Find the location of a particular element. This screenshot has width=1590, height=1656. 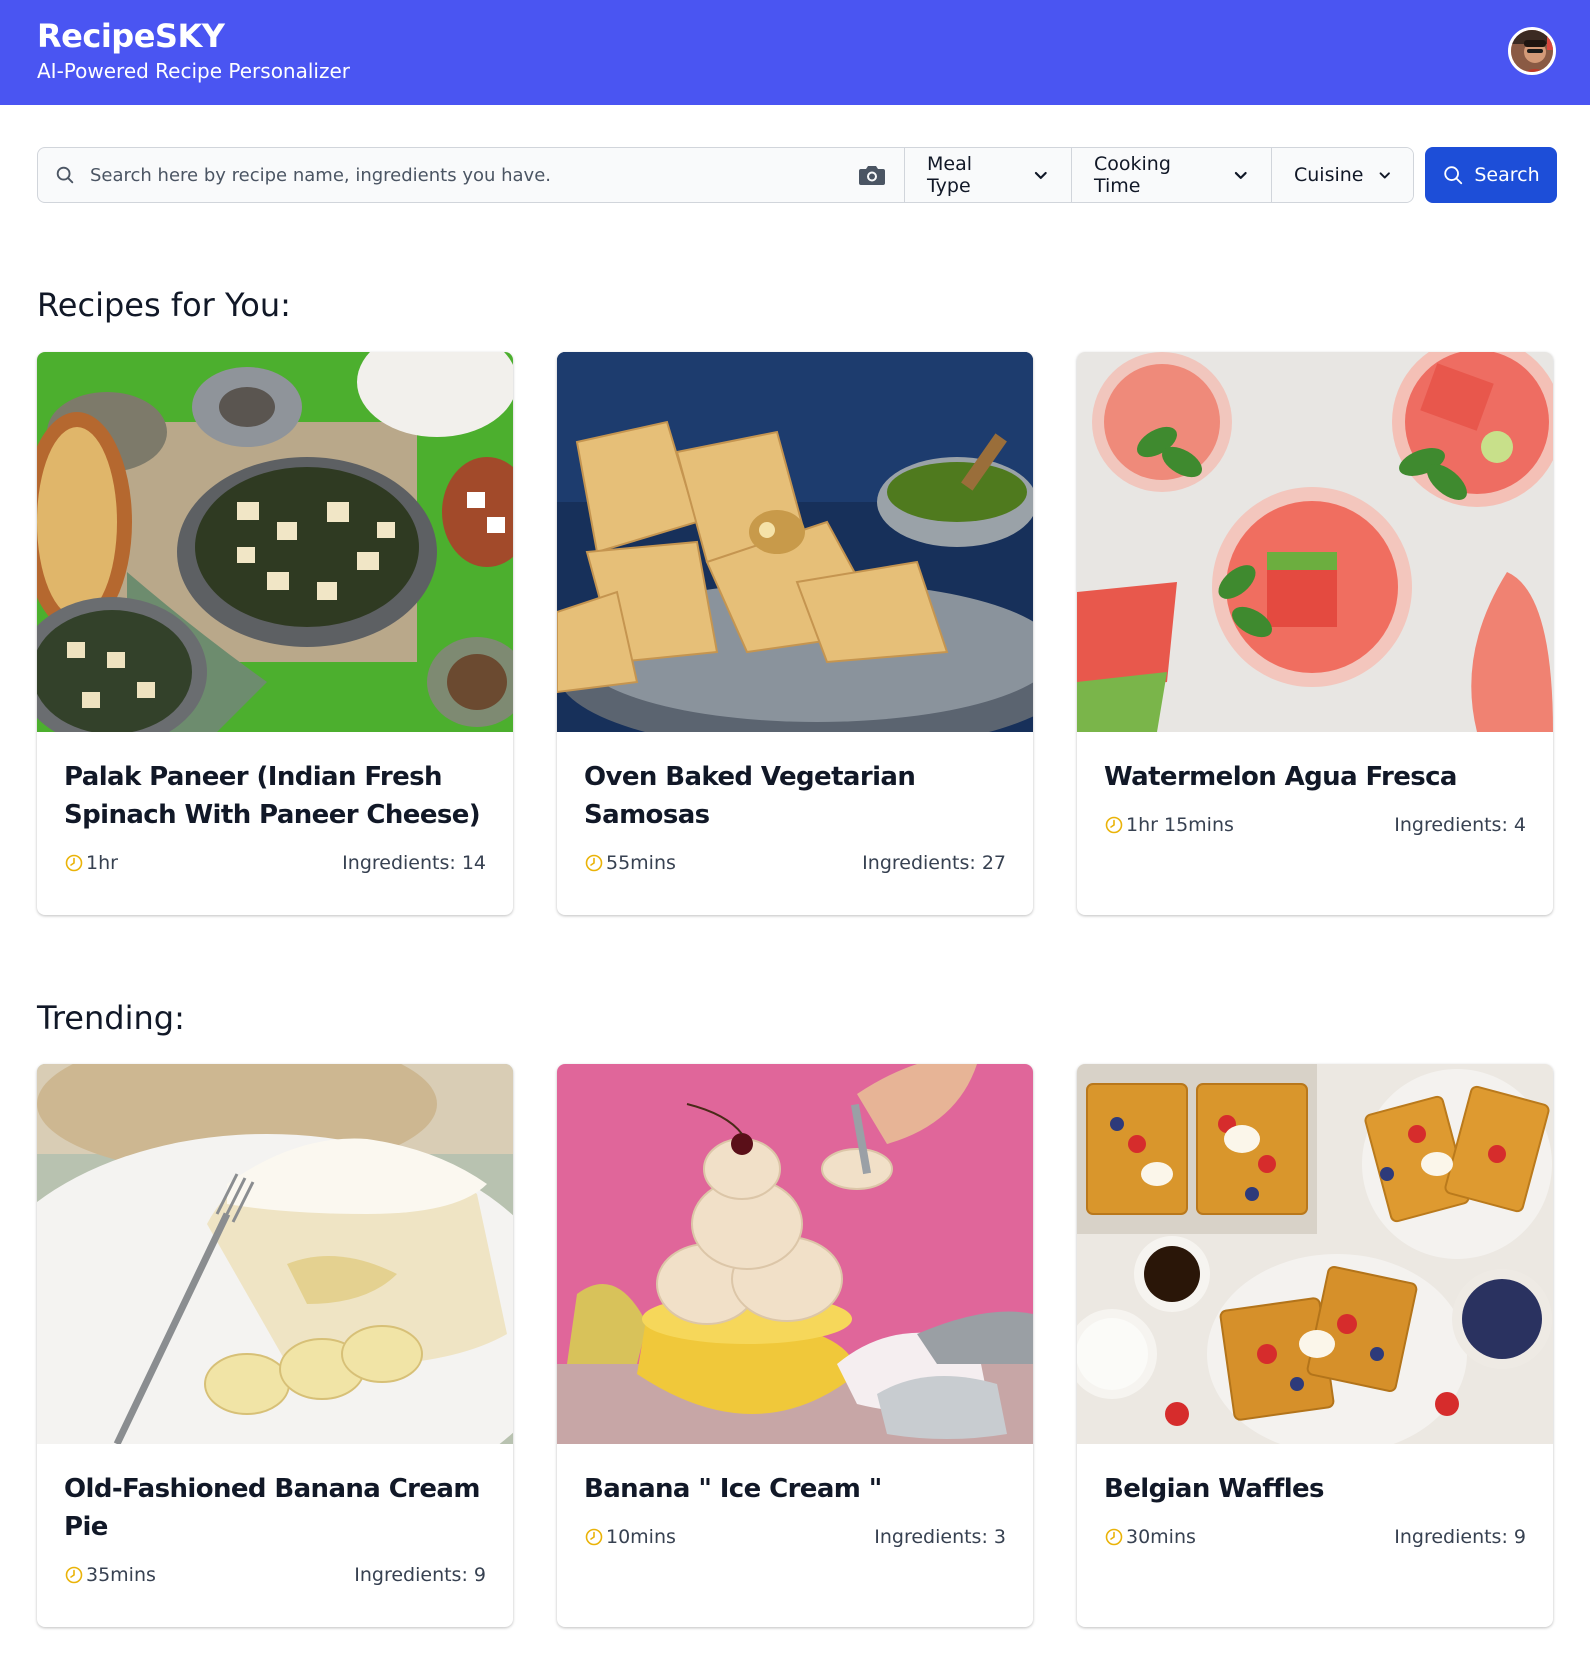

search-bar: Meal Type Cooking Time Cuisine is located at coordinates (725, 175).